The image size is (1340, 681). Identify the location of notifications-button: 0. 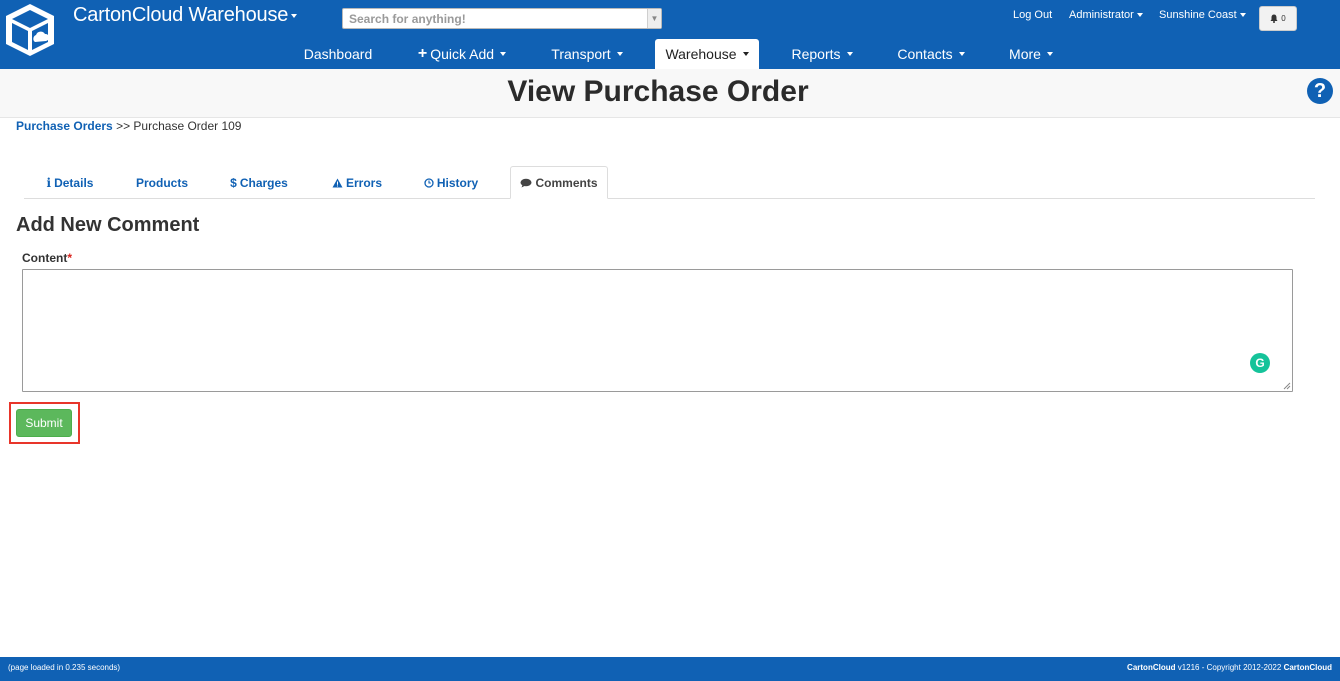
(1278, 18).